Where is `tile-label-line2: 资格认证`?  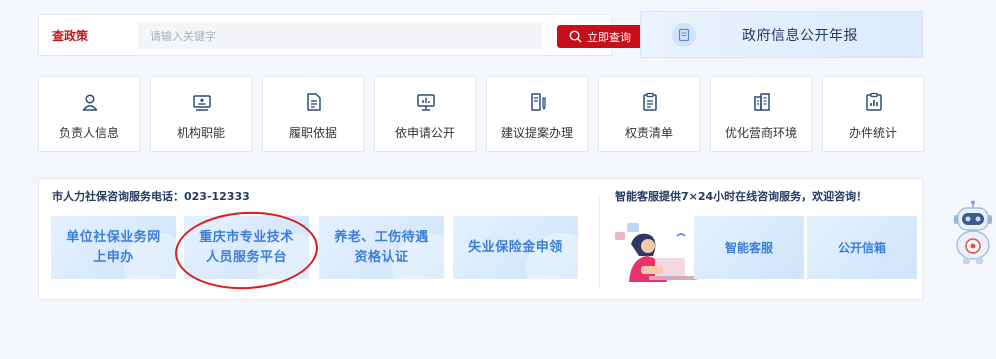 tile-label-line2: 资格认证 is located at coordinates (381, 257).